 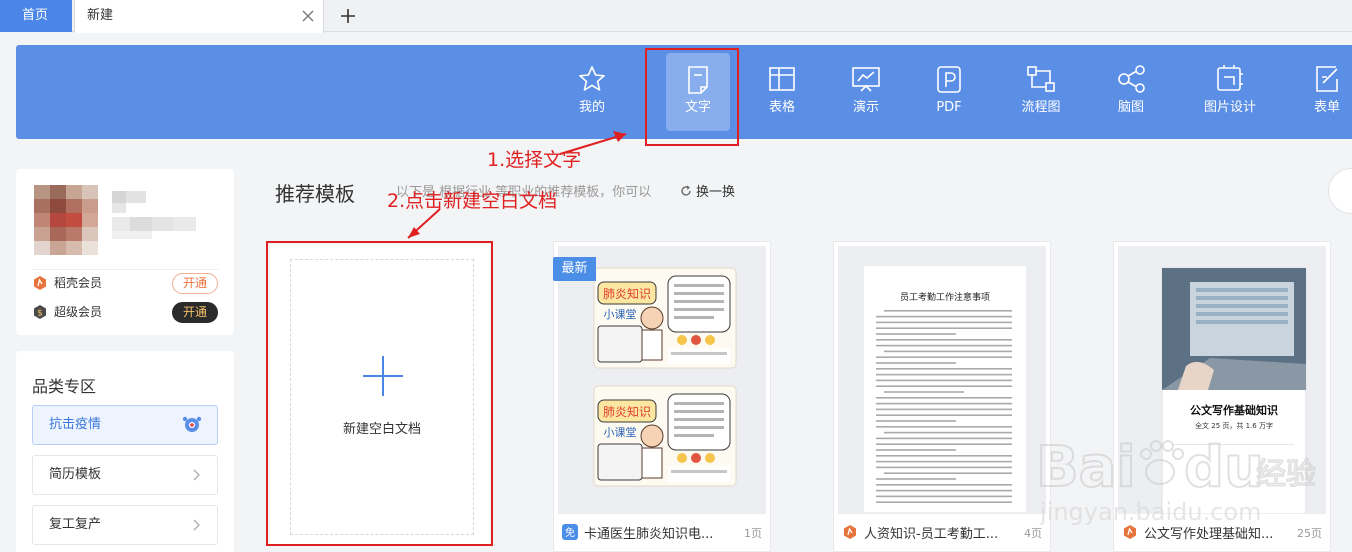 I want to click on category-form: 表单, so click(x=1322, y=92).